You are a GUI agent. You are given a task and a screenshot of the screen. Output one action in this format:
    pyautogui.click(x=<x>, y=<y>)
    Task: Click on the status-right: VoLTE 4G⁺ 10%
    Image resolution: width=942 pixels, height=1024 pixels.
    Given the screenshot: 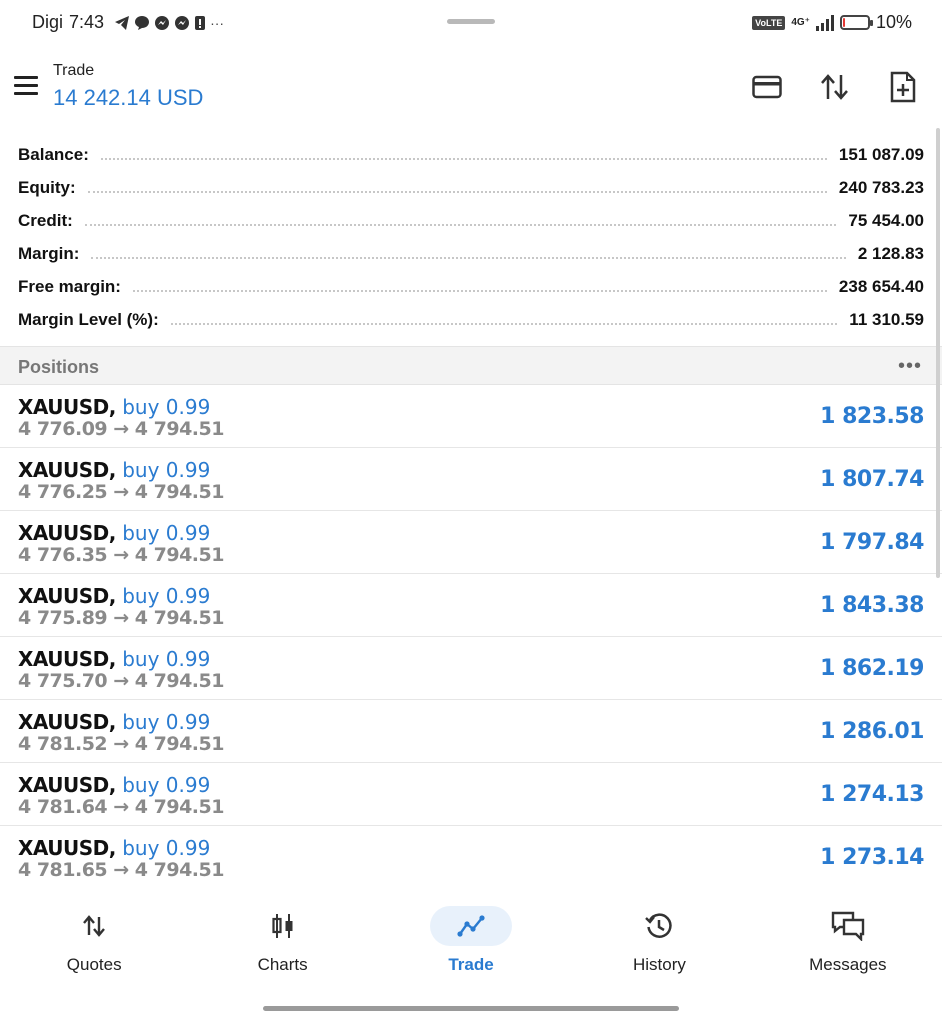 What is the action you would take?
    pyautogui.click(x=832, y=22)
    